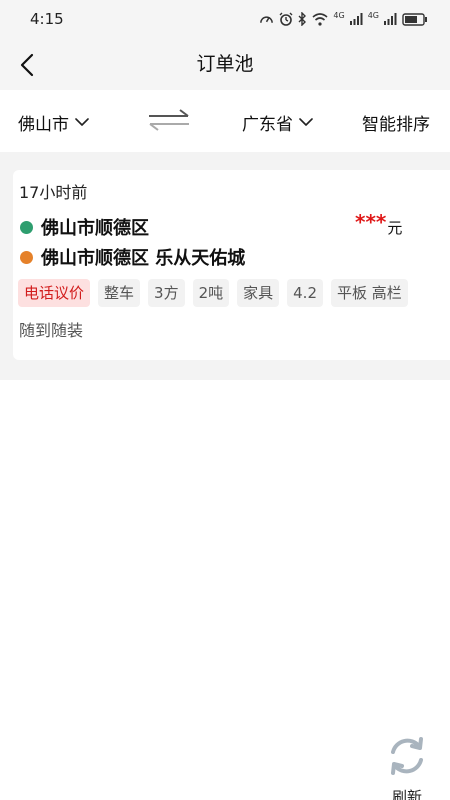 The height and width of the screenshot is (800, 450). What do you see at coordinates (414, 19) in the screenshot?
I see `battery-icon` at bounding box center [414, 19].